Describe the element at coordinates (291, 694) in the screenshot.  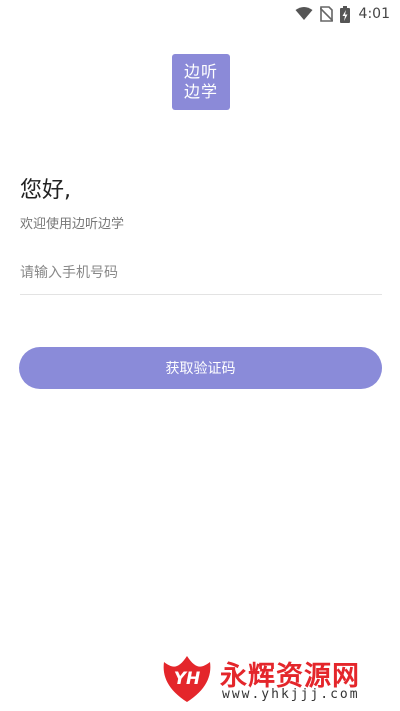
I see `watermark-url: www.yhkjjj.com` at that location.